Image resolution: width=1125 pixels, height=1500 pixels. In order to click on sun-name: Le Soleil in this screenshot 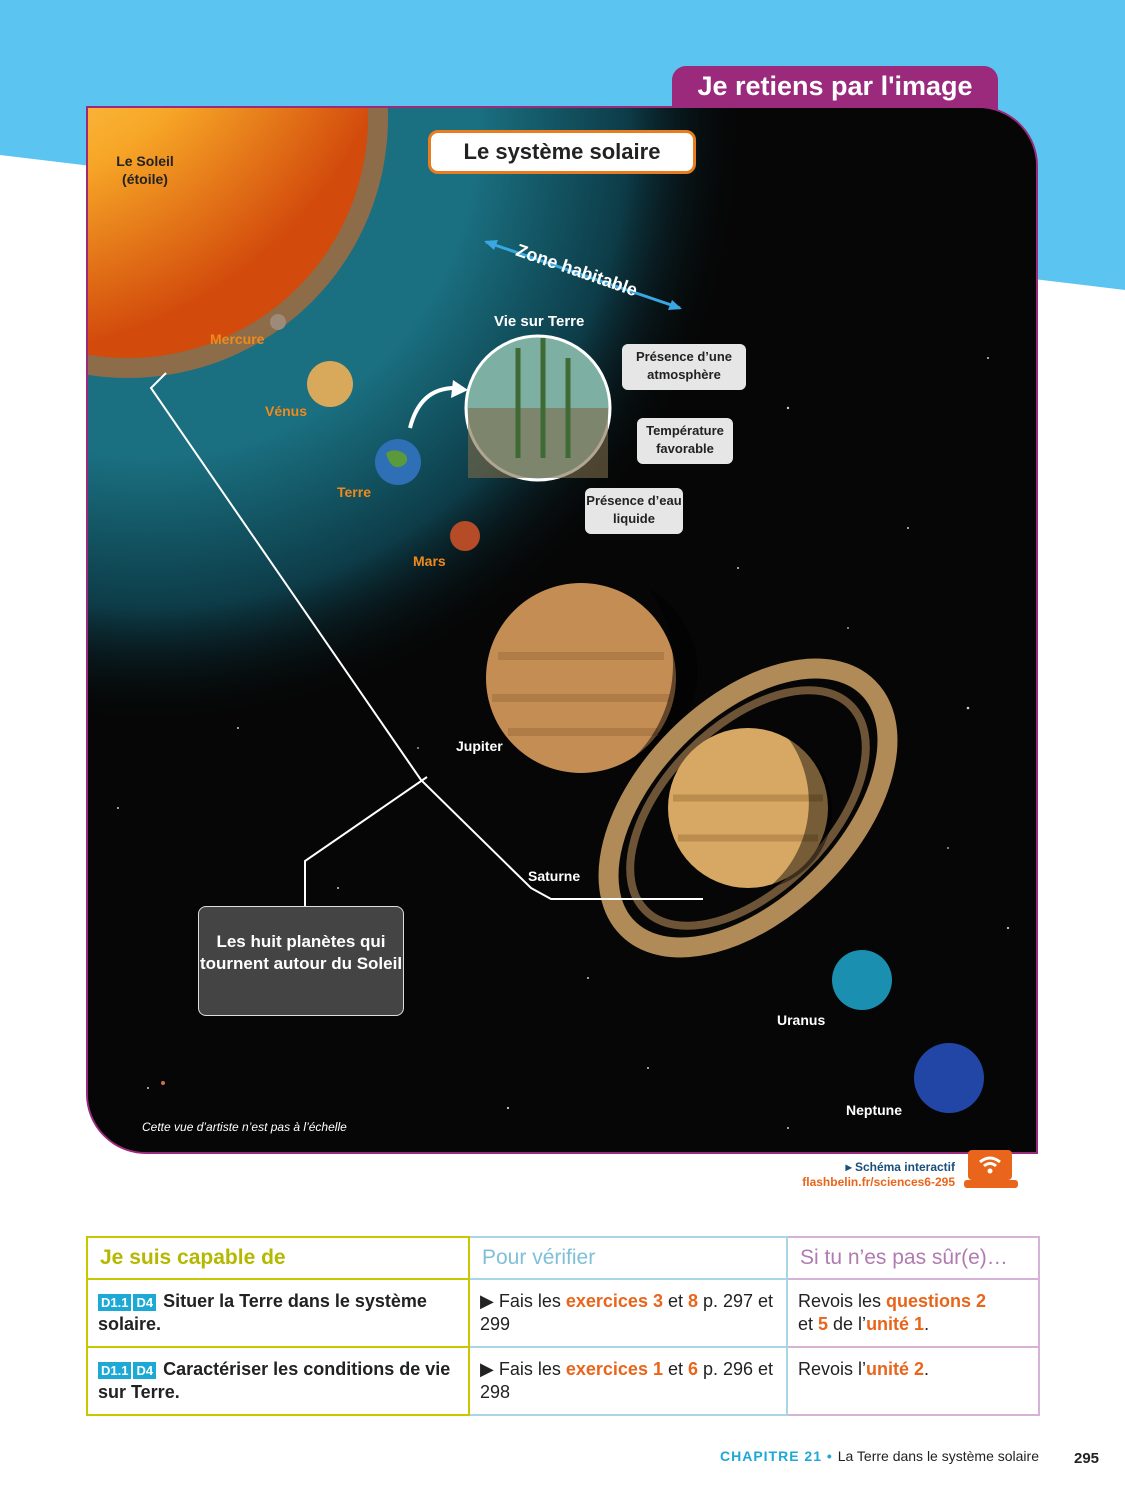, I will do `click(145, 161)`.